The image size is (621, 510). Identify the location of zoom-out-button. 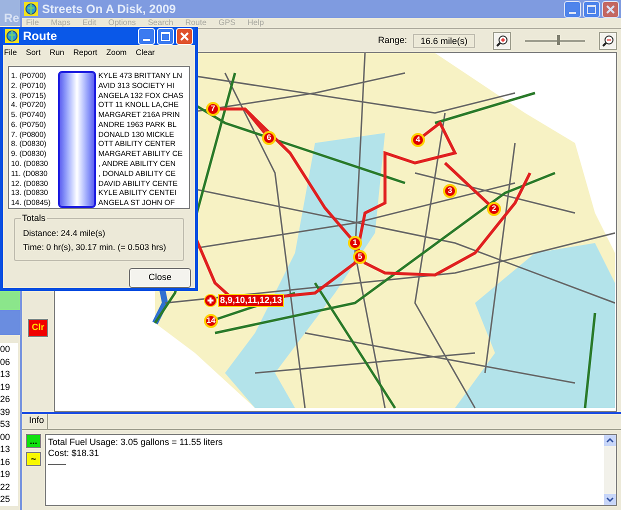
(608, 41).